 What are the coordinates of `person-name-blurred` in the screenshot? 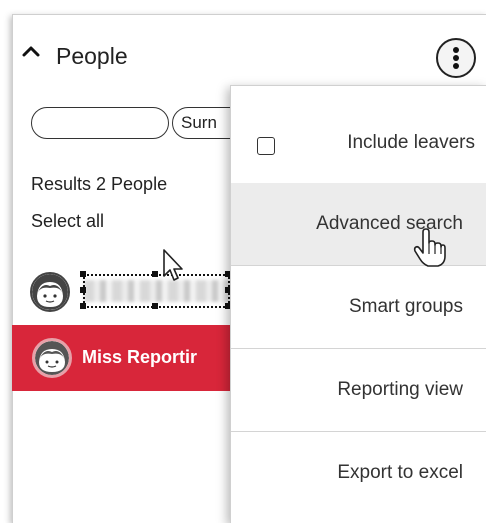 It's located at (157, 291).